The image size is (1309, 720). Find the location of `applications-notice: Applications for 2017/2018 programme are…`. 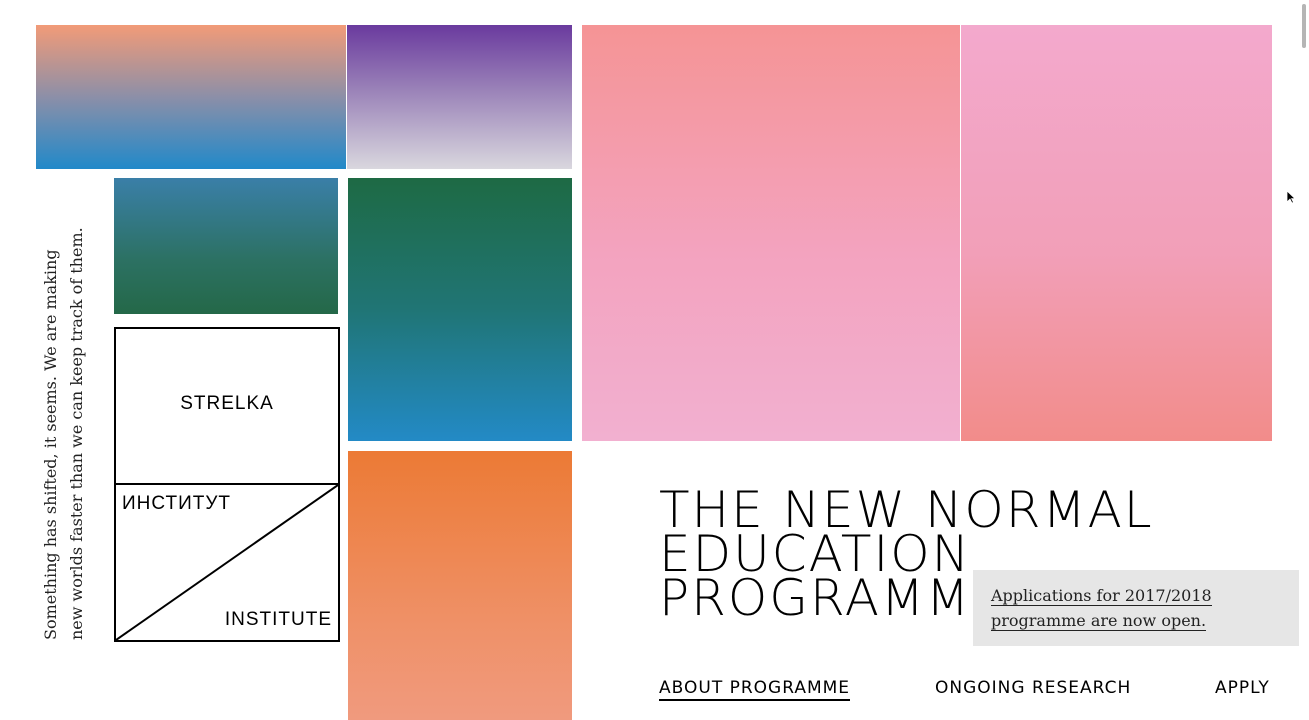

applications-notice: Applications for 2017/2018 programme are… is located at coordinates (1136, 608).